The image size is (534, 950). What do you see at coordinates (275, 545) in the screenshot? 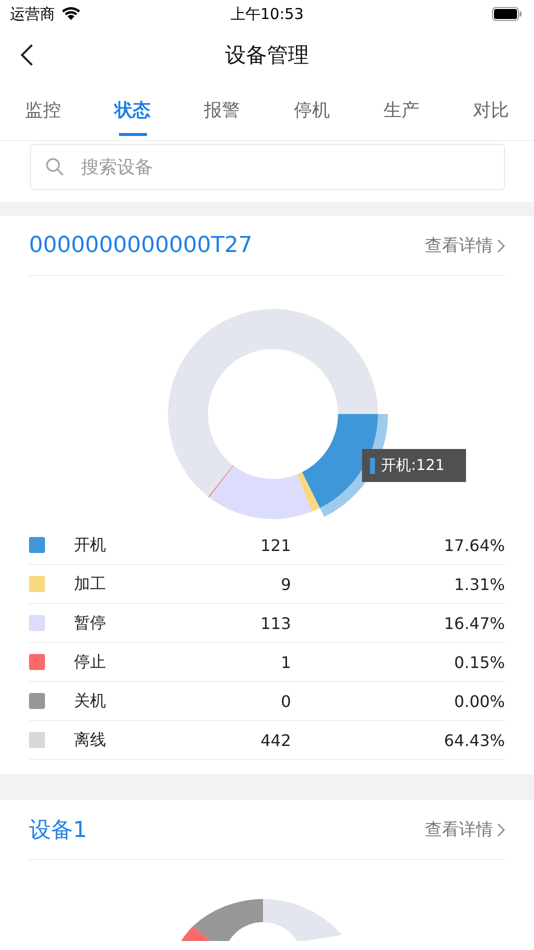
I see `legend-count: 121` at bounding box center [275, 545].